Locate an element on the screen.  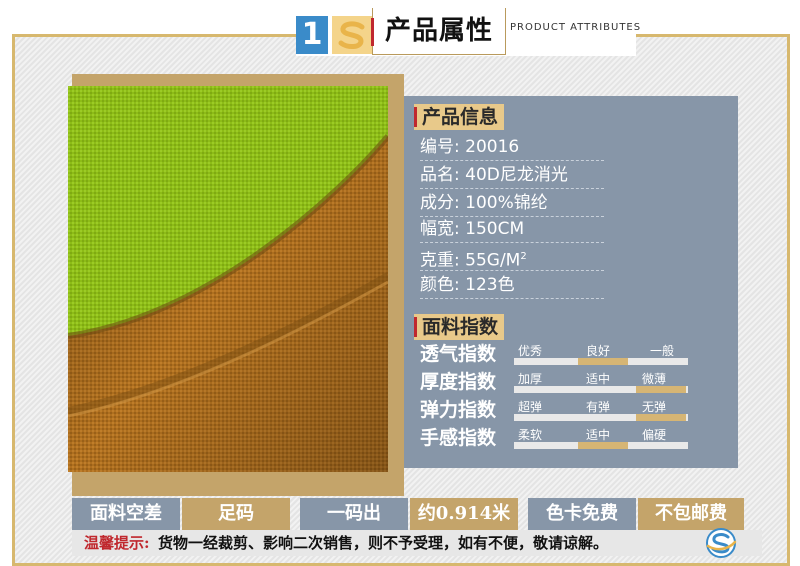
info-value: 123色 is located at coordinates (490, 285).